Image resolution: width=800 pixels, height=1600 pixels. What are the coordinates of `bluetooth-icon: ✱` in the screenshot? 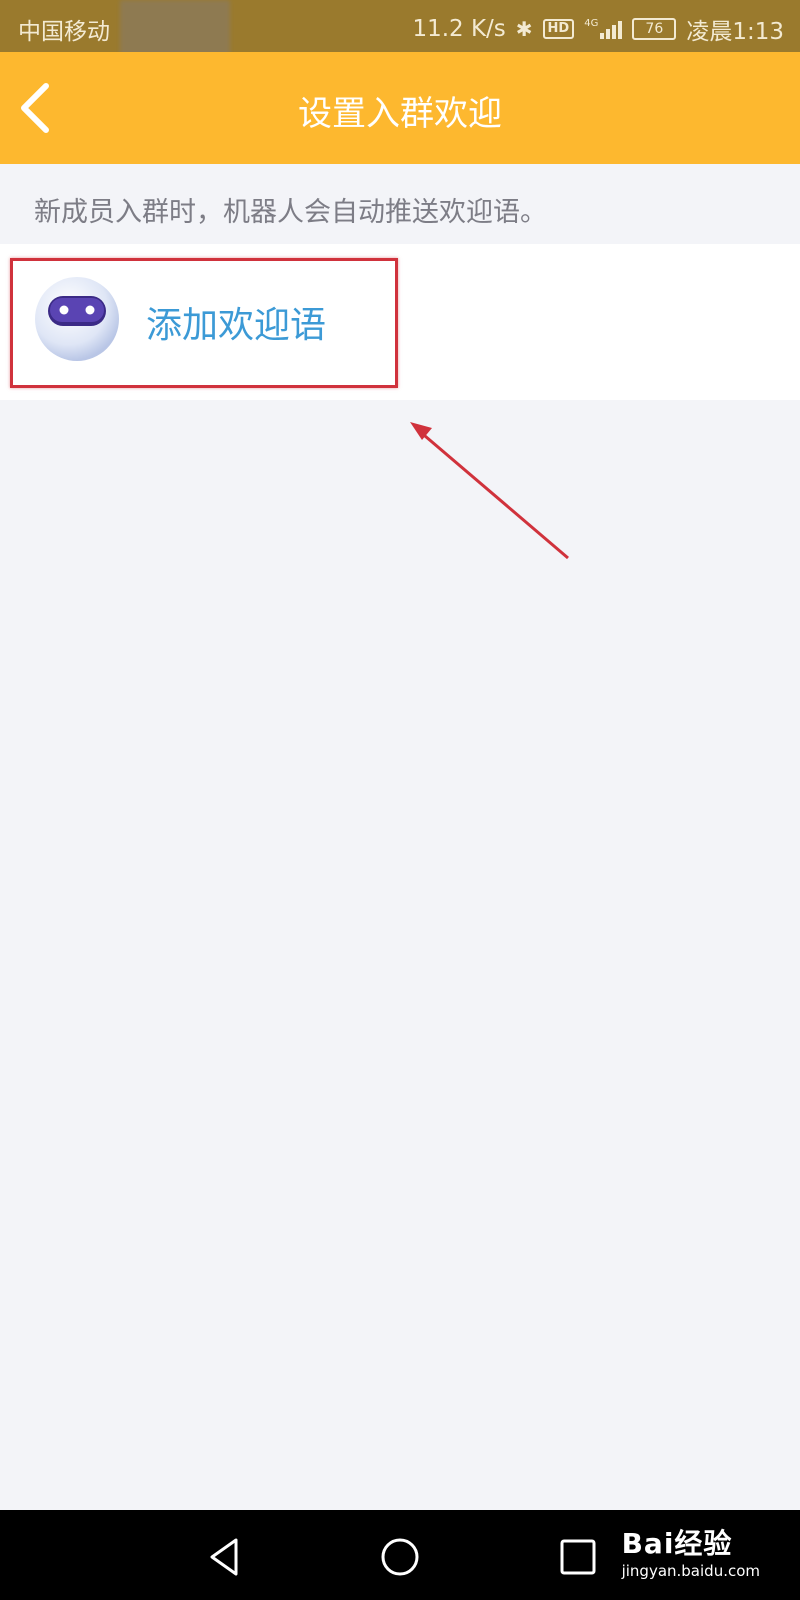 It's located at (524, 29).